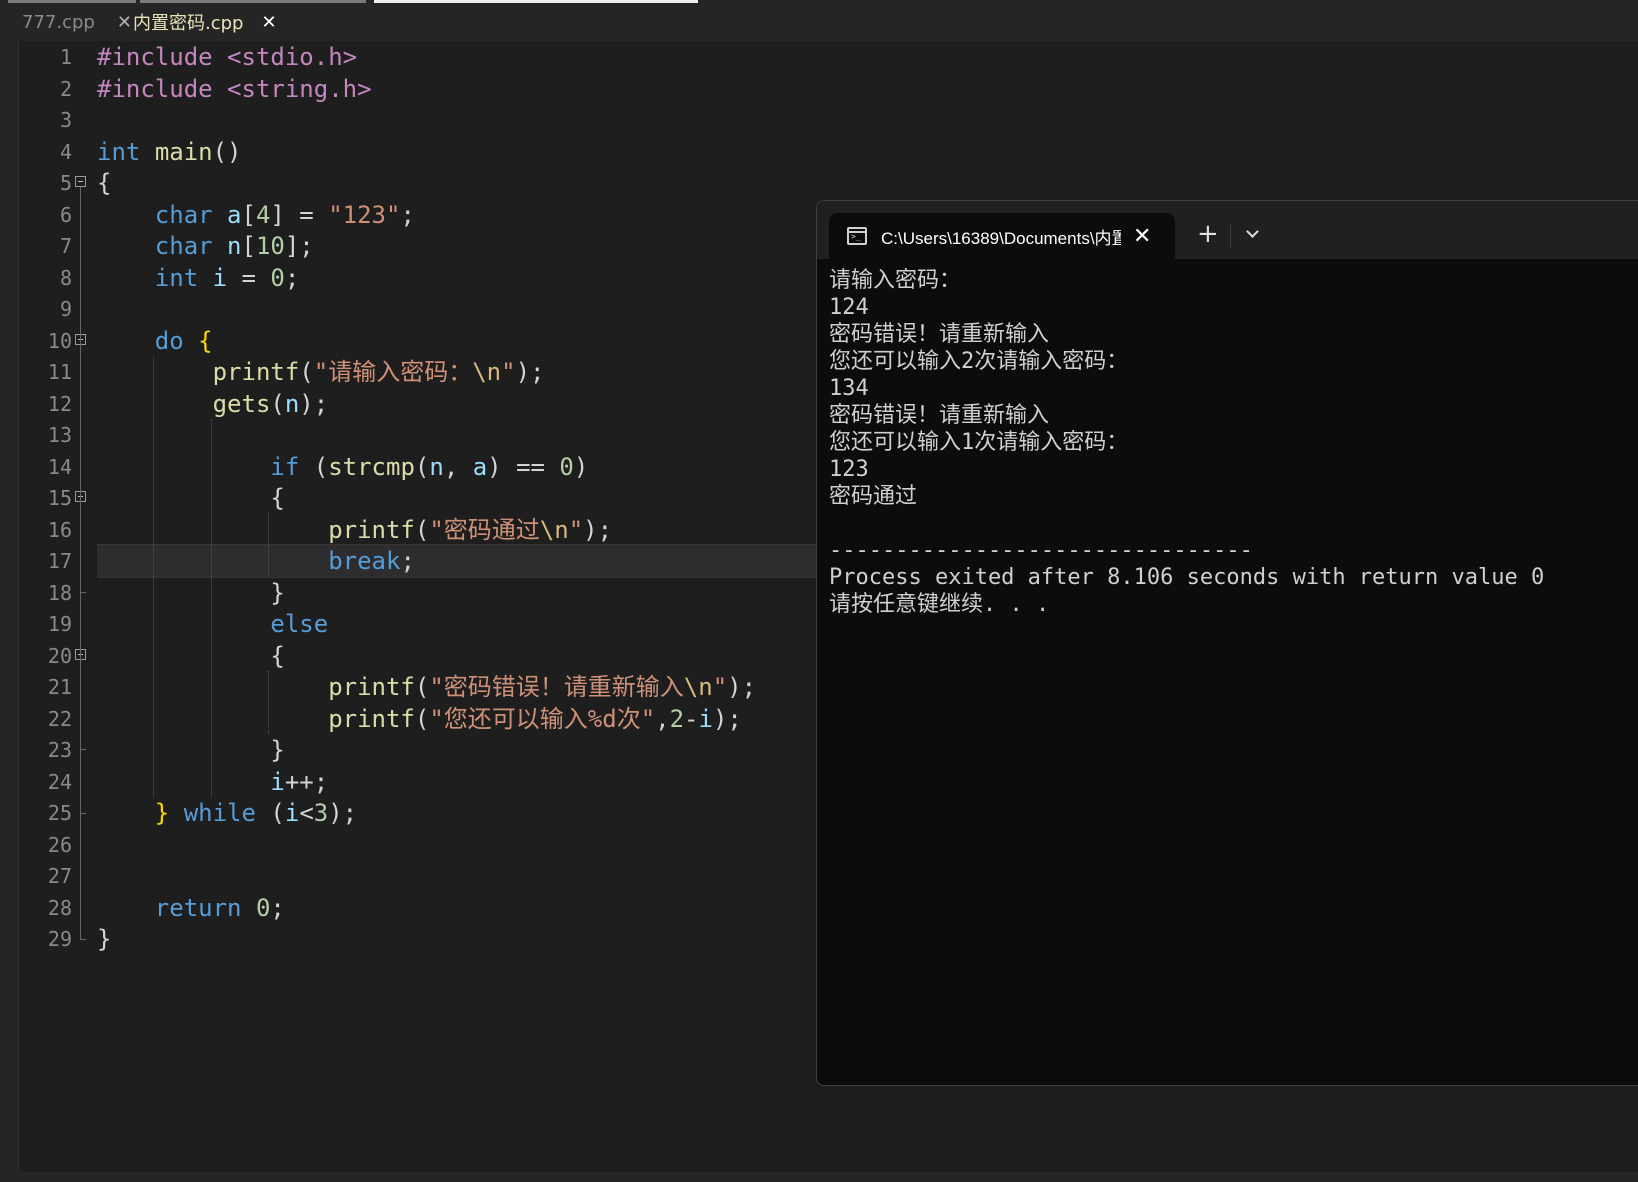  What do you see at coordinates (542, 687) in the screenshot?
I see `code-line: printf("密码错误！请重新输入\n");` at bounding box center [542, 687].